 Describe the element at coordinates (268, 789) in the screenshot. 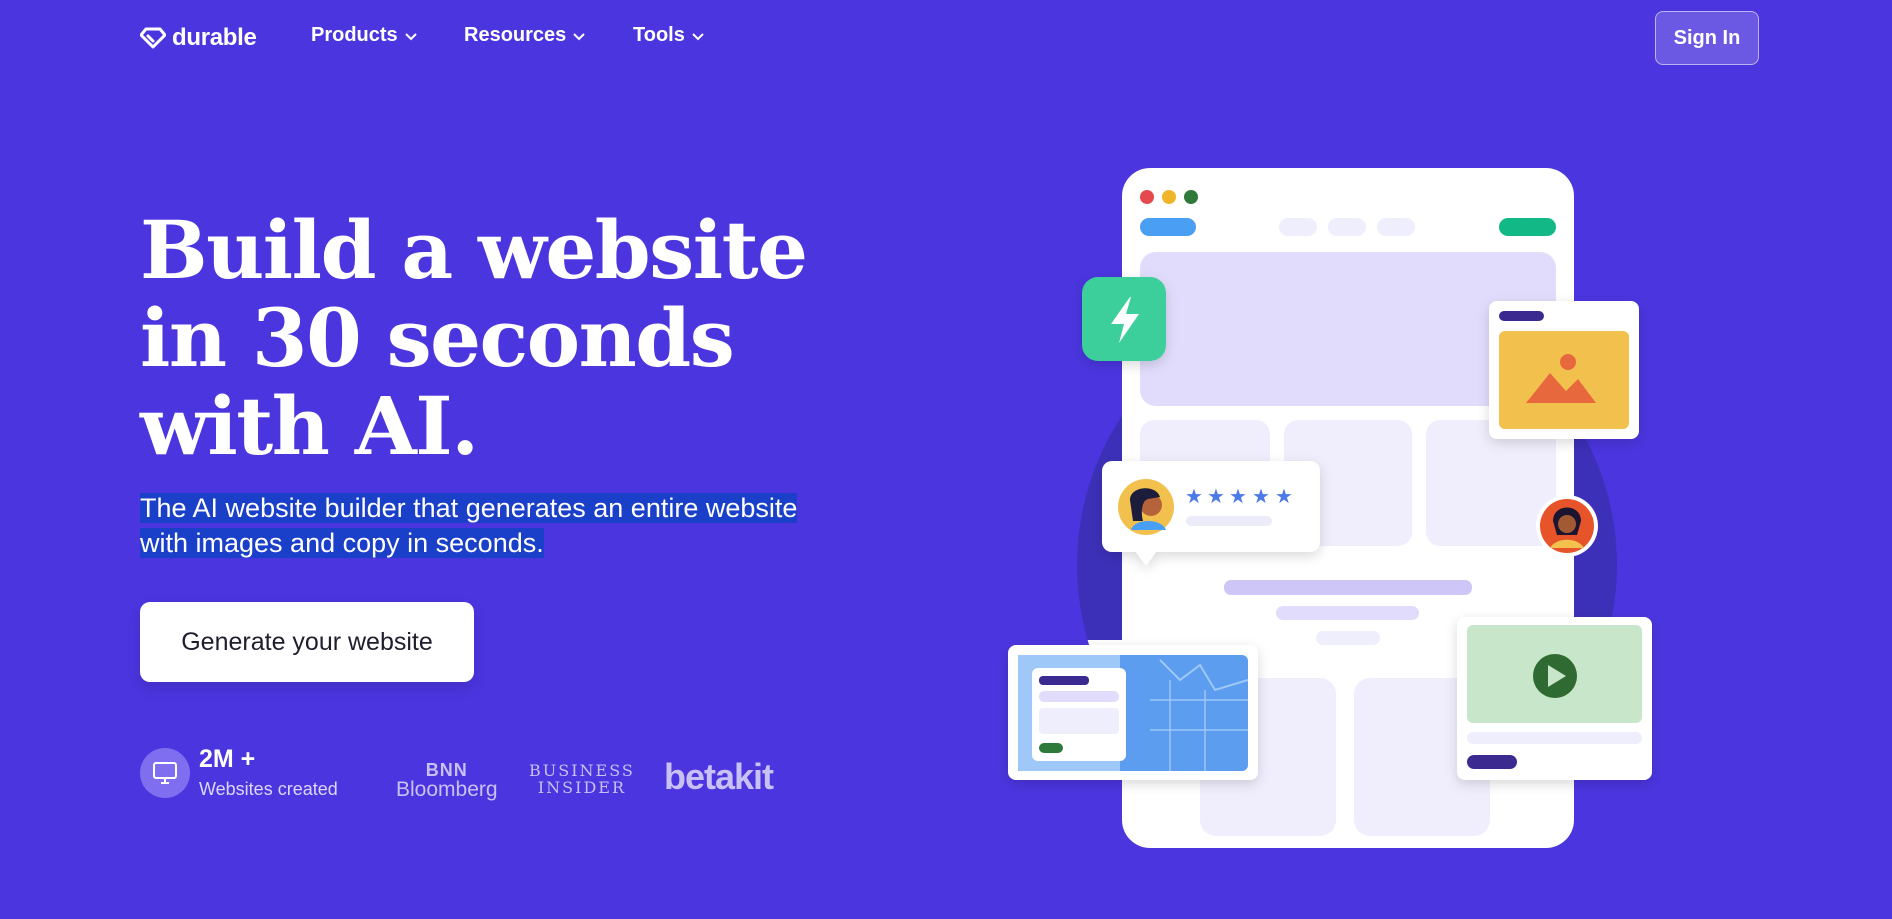

I see `websites-created-label: Websites created` at that location.